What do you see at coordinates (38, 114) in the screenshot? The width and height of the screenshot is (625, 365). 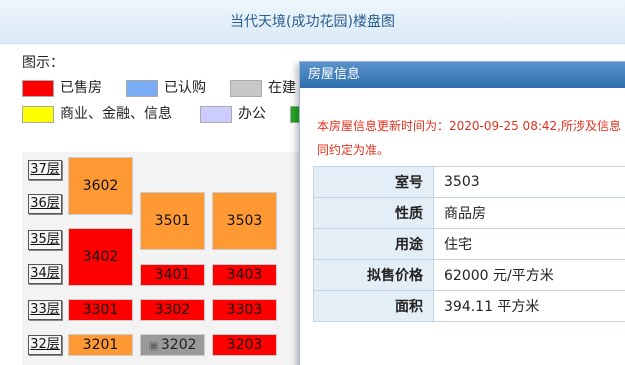 I see `commercial-swatch` at bounding box center [38, 114].